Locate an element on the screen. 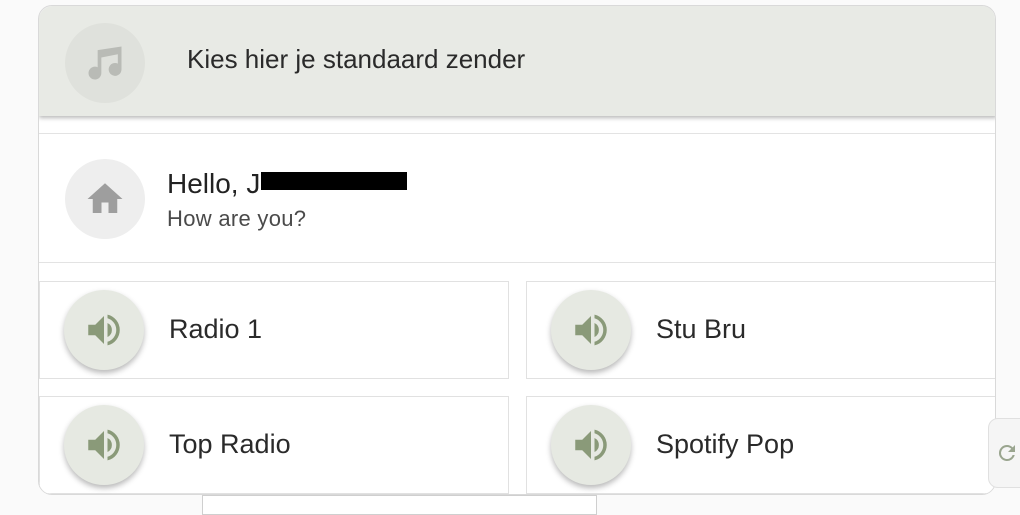 The height and width of the screenshot is (515, 1020). station-spotify-pop: Spotify Pop is located at coordinates (760, 445).